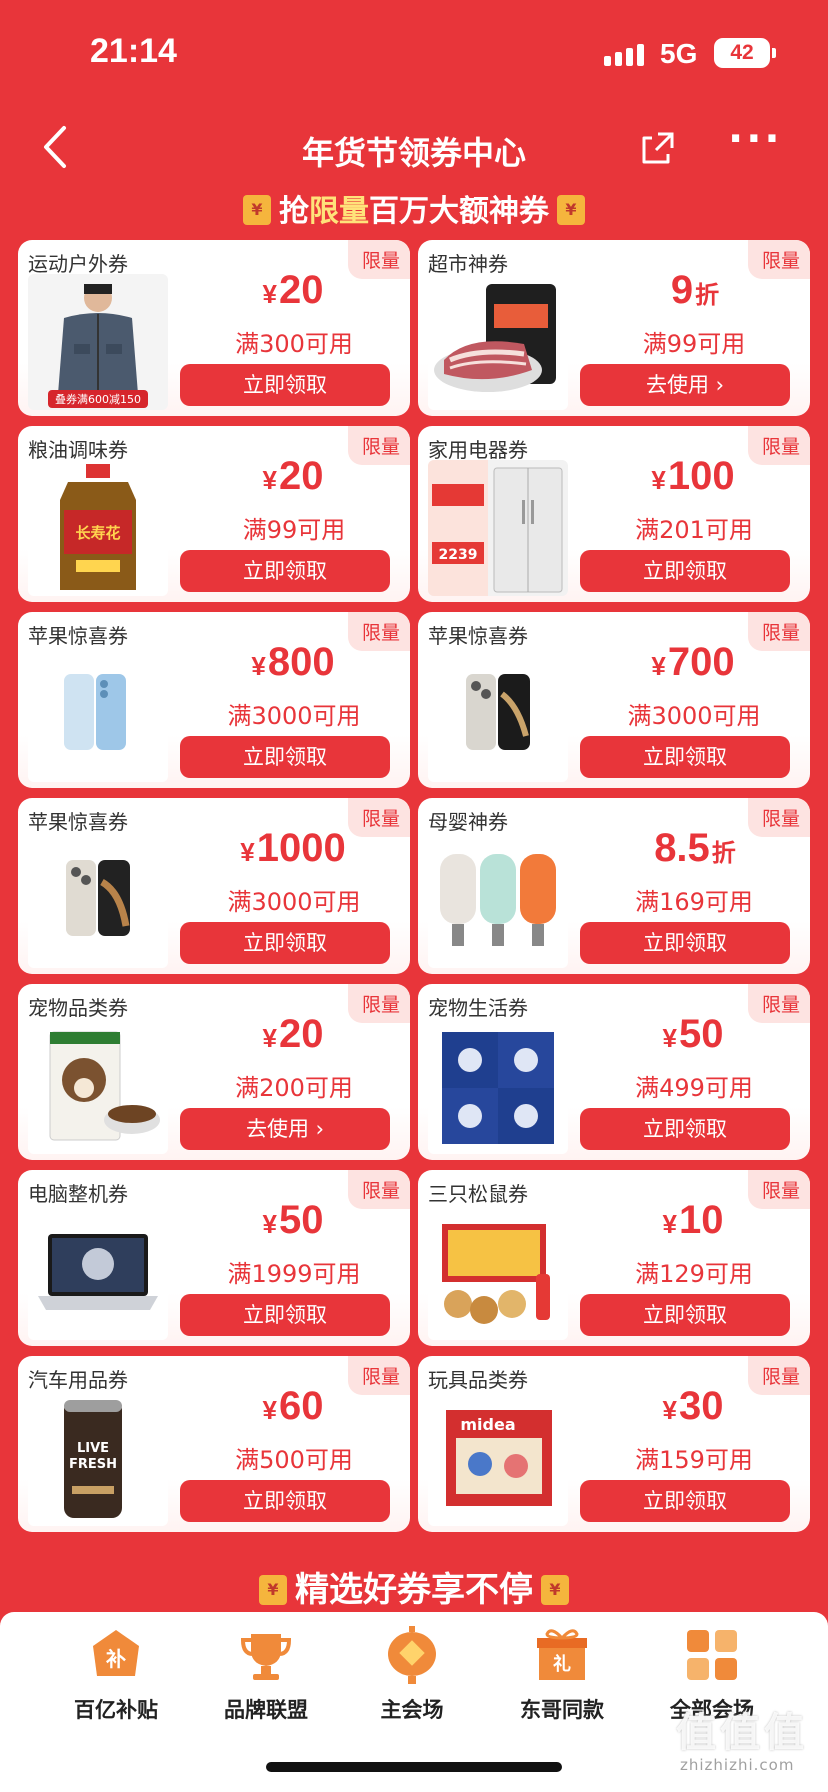 The image size is (828, 1792). What do you see at coordinates (679, 53) in the screenshot?
I see `network-type: 5G` at bounding box center [679, 53].